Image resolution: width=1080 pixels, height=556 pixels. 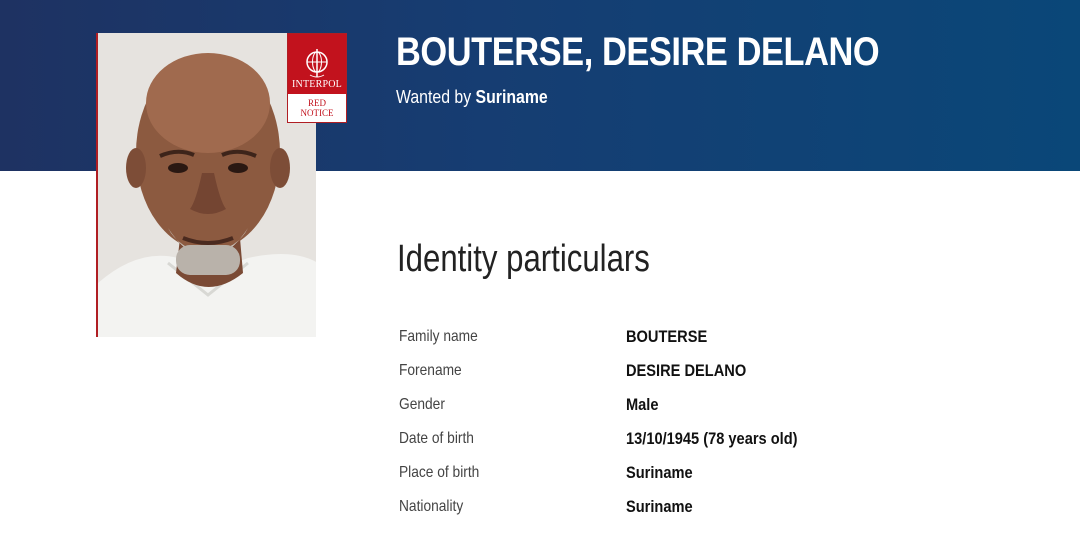 What do you see at coordinates (439, 472) in the screenshot?
I see `particular-label: Place of birth` at bounding box center [439, 472].